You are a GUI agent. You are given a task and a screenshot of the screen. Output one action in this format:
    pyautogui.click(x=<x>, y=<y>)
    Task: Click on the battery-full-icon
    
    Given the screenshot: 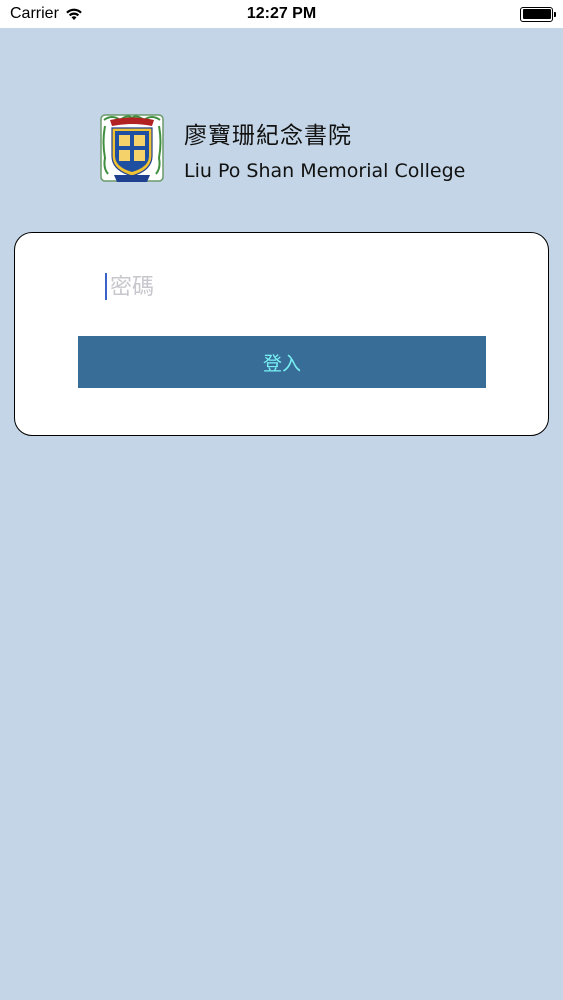 What is the action you would take?
    pyautogui.click(x=538, y=14)
    